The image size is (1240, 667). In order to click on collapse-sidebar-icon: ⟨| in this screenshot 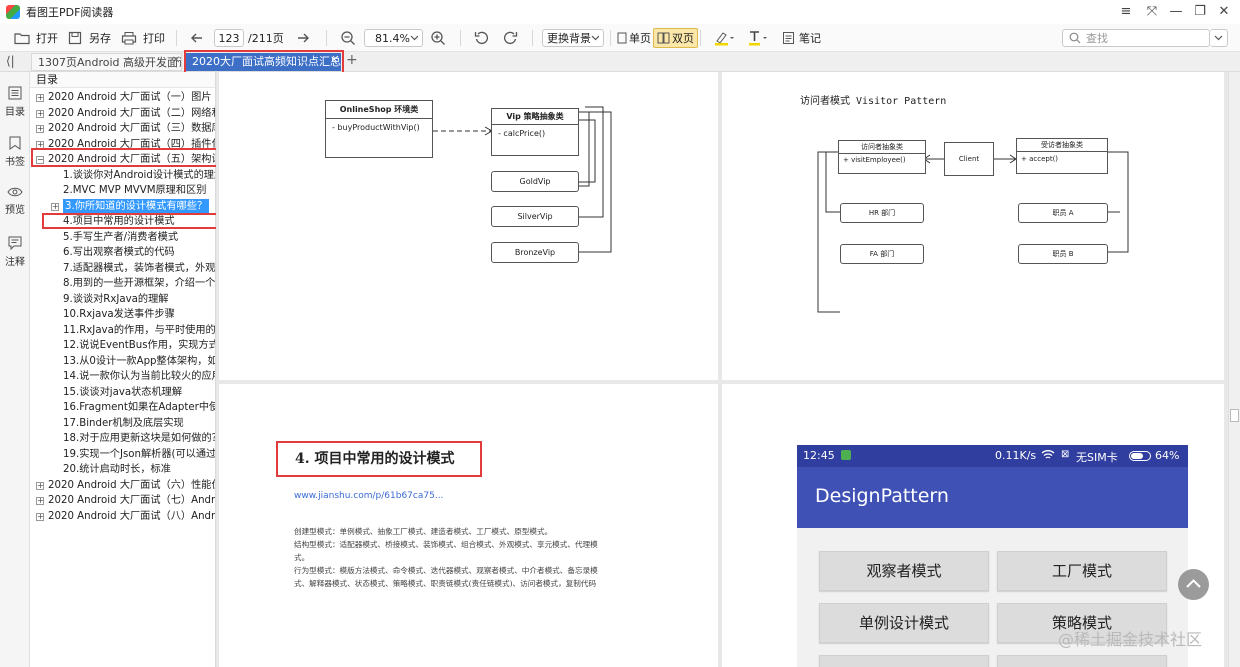, I will do `click(10, 61)`.